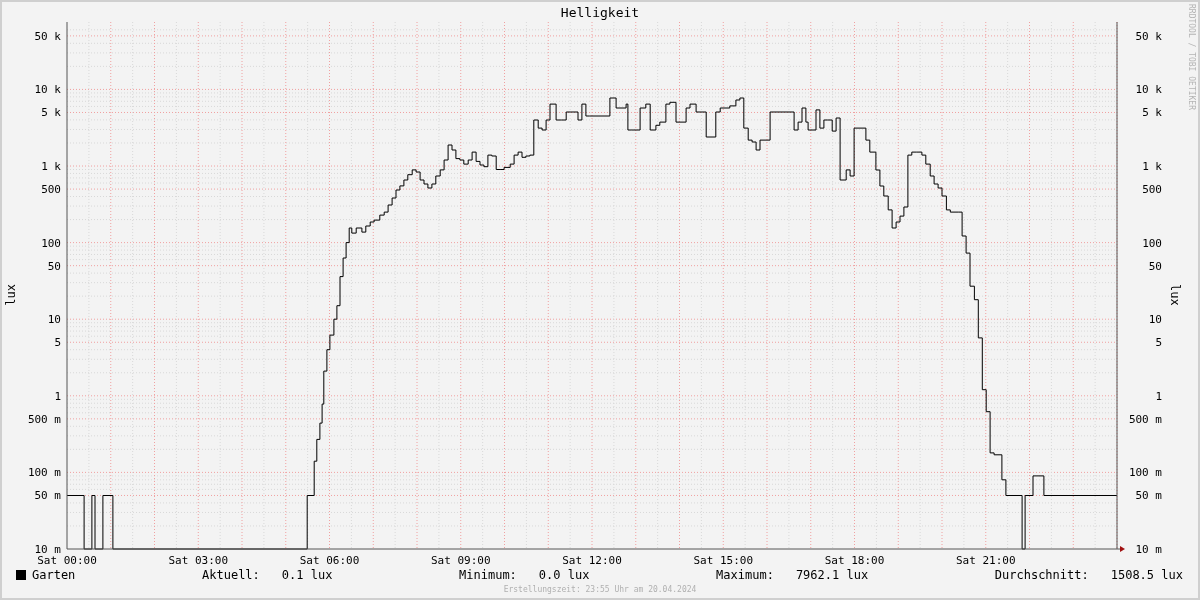 The height and width of the screenshot is (600, 1200). What do you see at coordinates (21, 575) in the screenshot?
I see `legend-swatch` at bounding box center [21, 575].